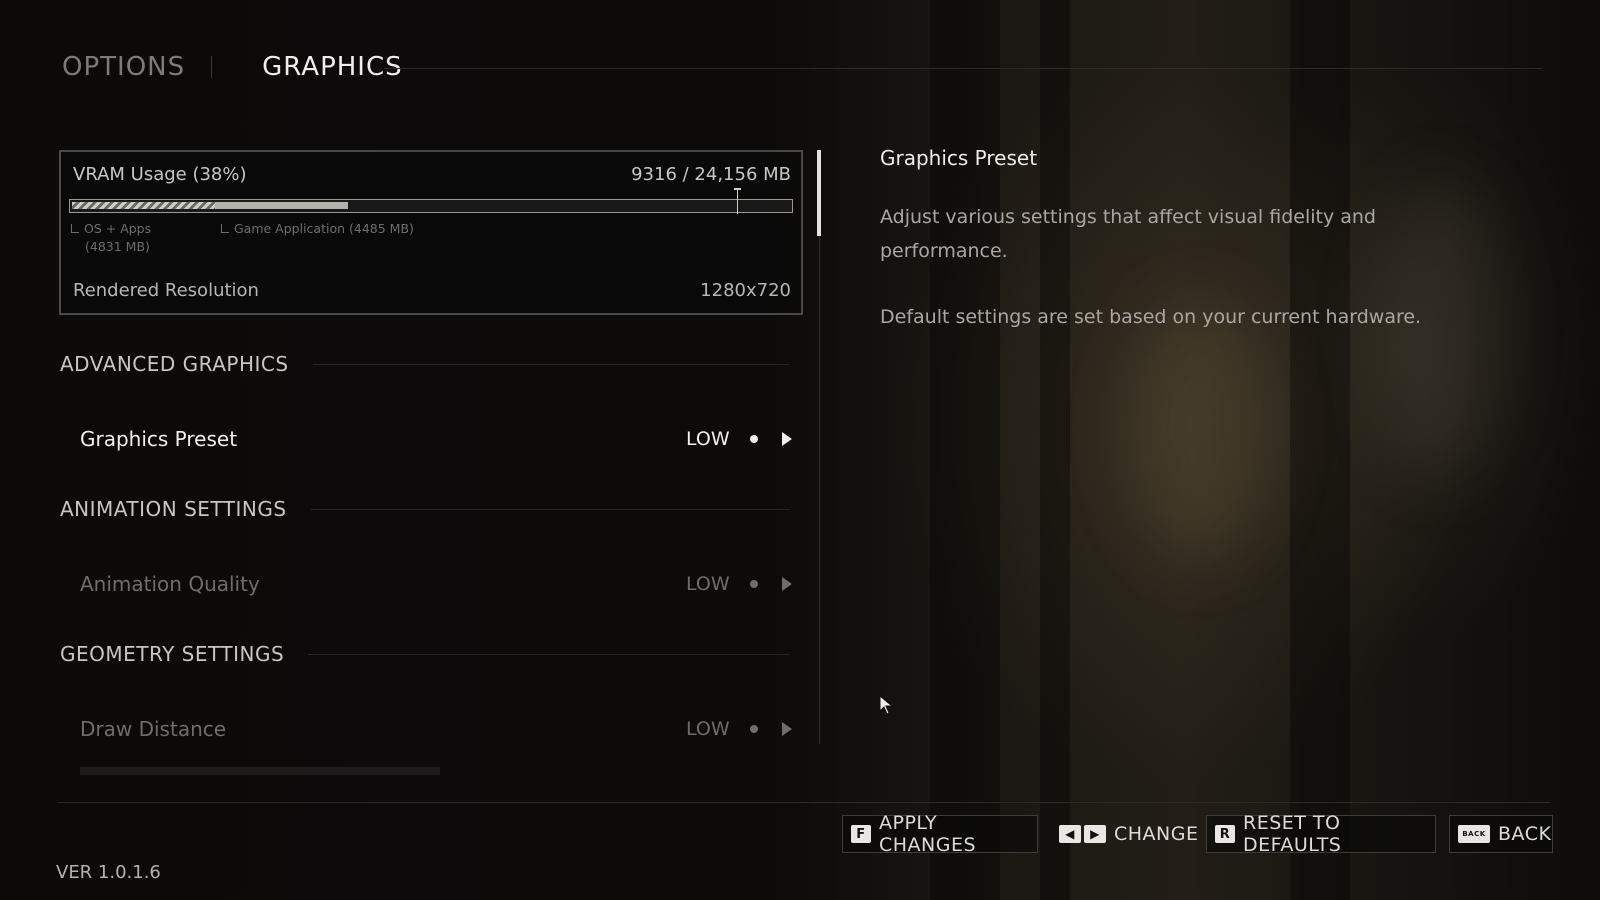 The height and width of the screenshot is (900, 1600). I want to click on vram-value: 9316 / 24,156 MB, so click(711, 174).